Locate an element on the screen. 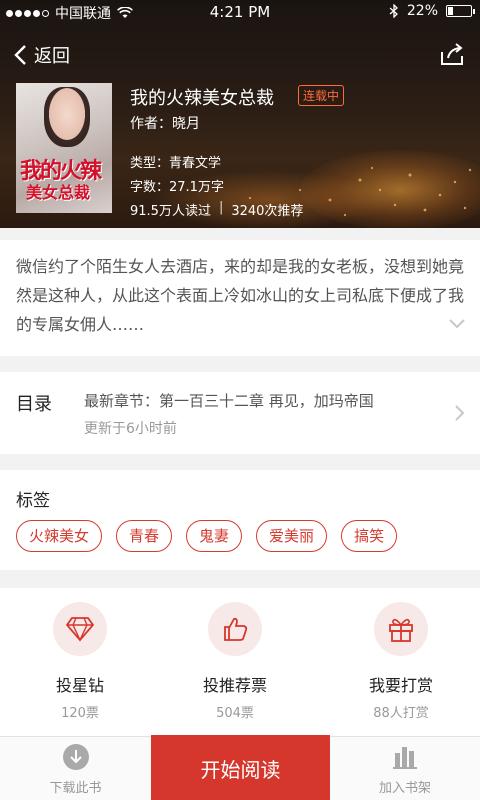  back-button: 返回 is located at coordinates (42, 55).